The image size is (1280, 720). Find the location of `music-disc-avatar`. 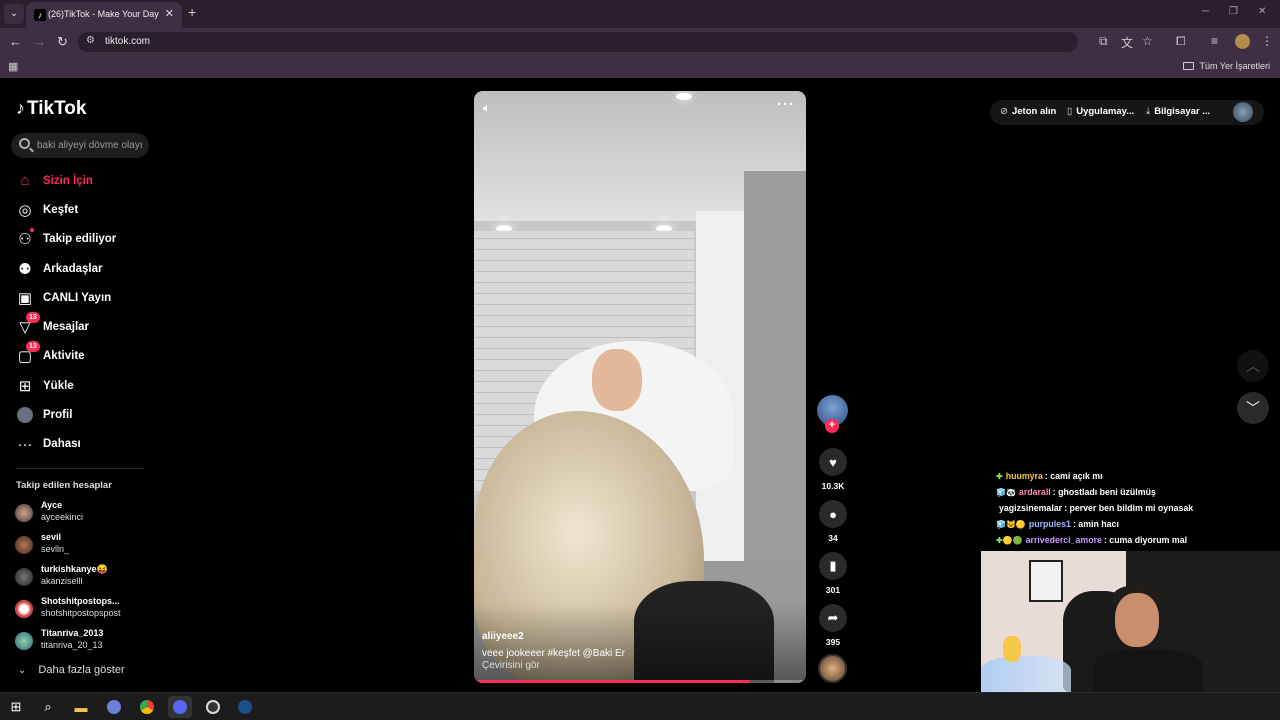

music-disc-avatar is located at coordinates (832, 668).